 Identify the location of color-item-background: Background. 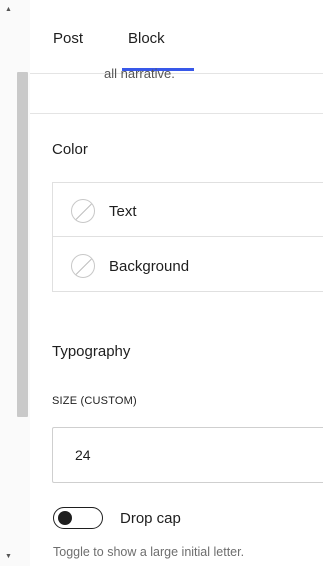
(188, 265).